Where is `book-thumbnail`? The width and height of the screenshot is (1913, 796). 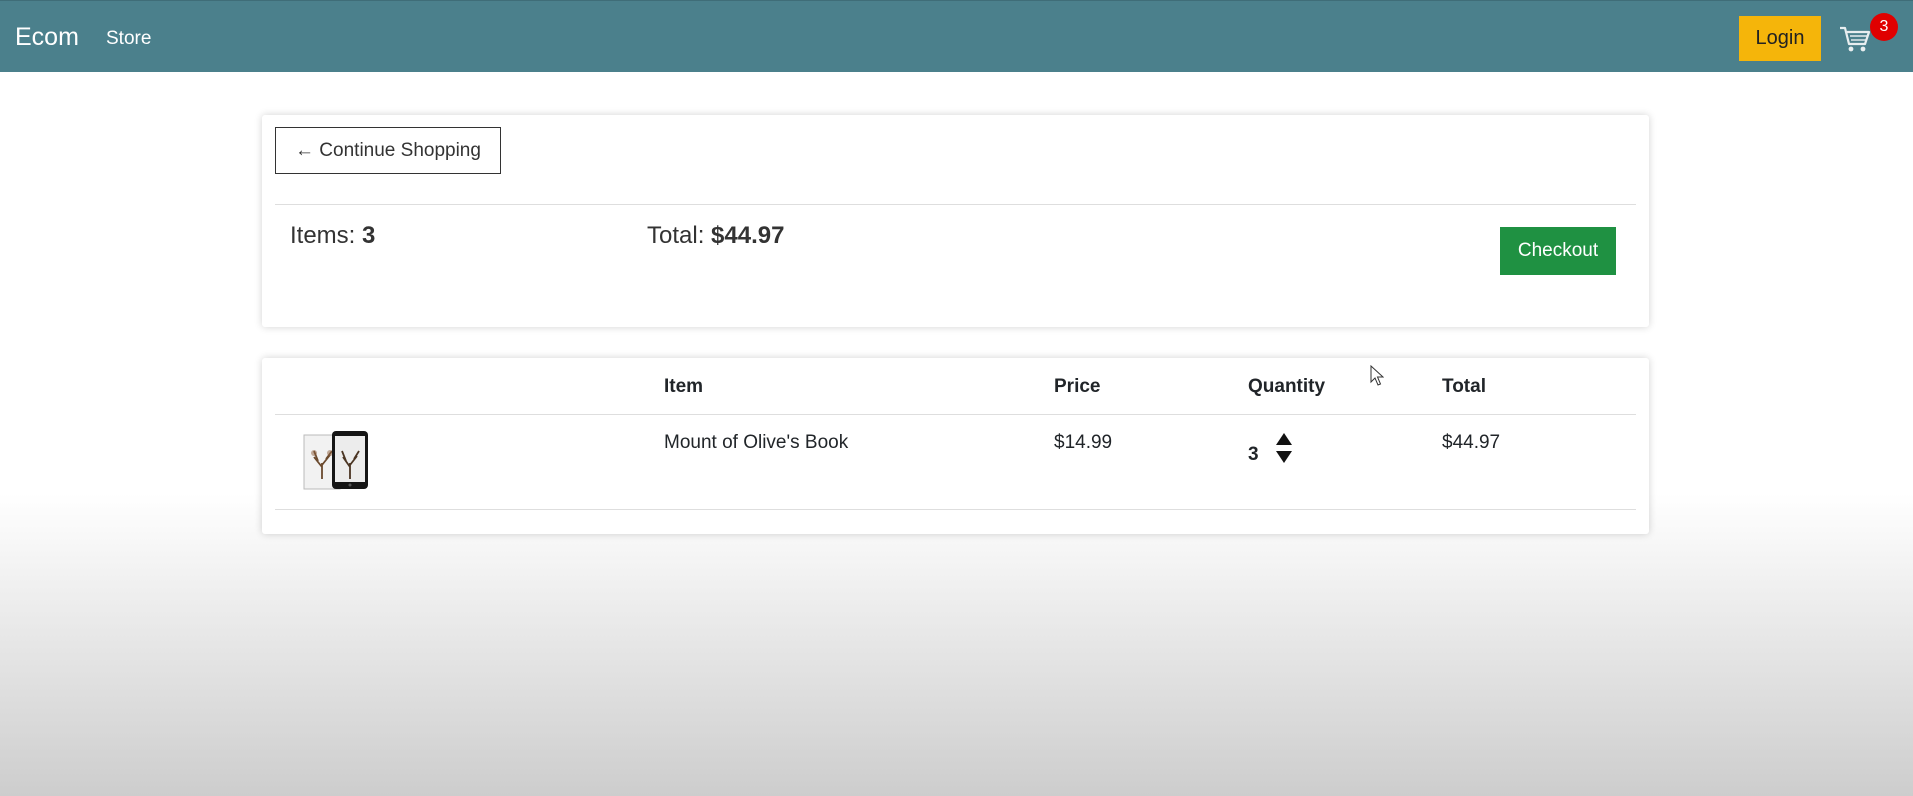 book-thumbnail is located at coordinates (335, 460).